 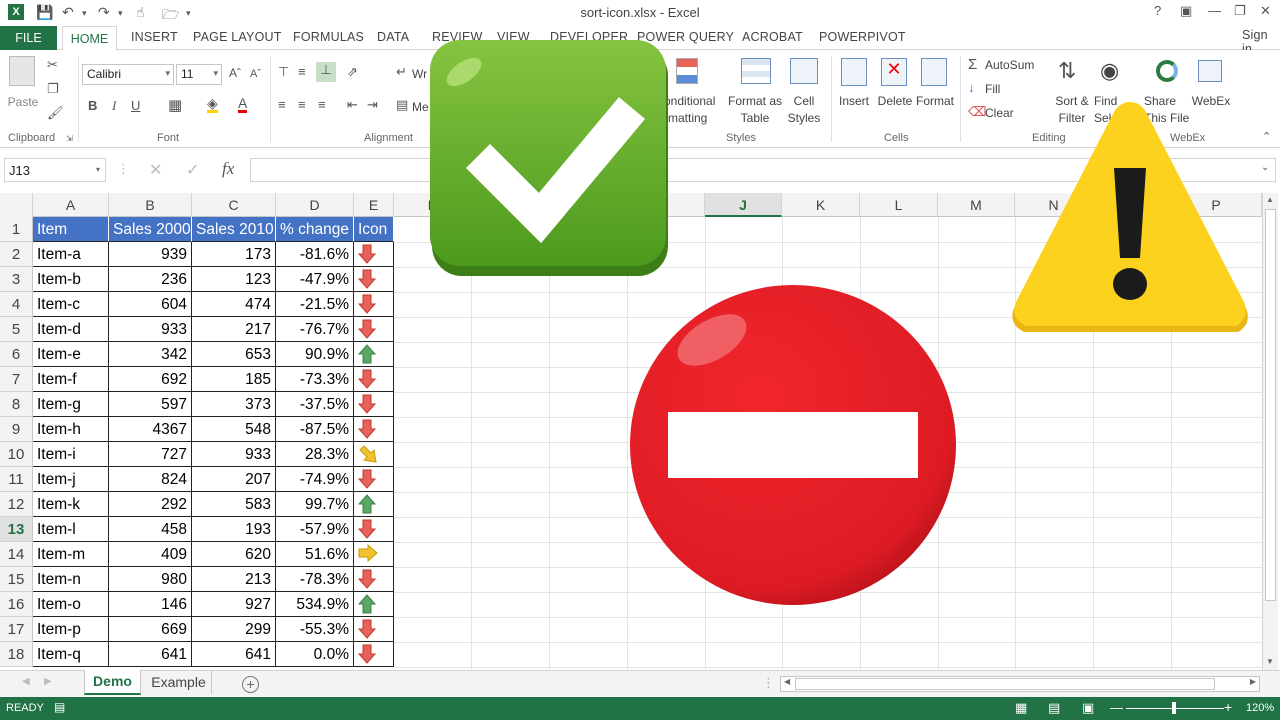 I want to click on table-cell: Item-g, so click(x=71, y=404).